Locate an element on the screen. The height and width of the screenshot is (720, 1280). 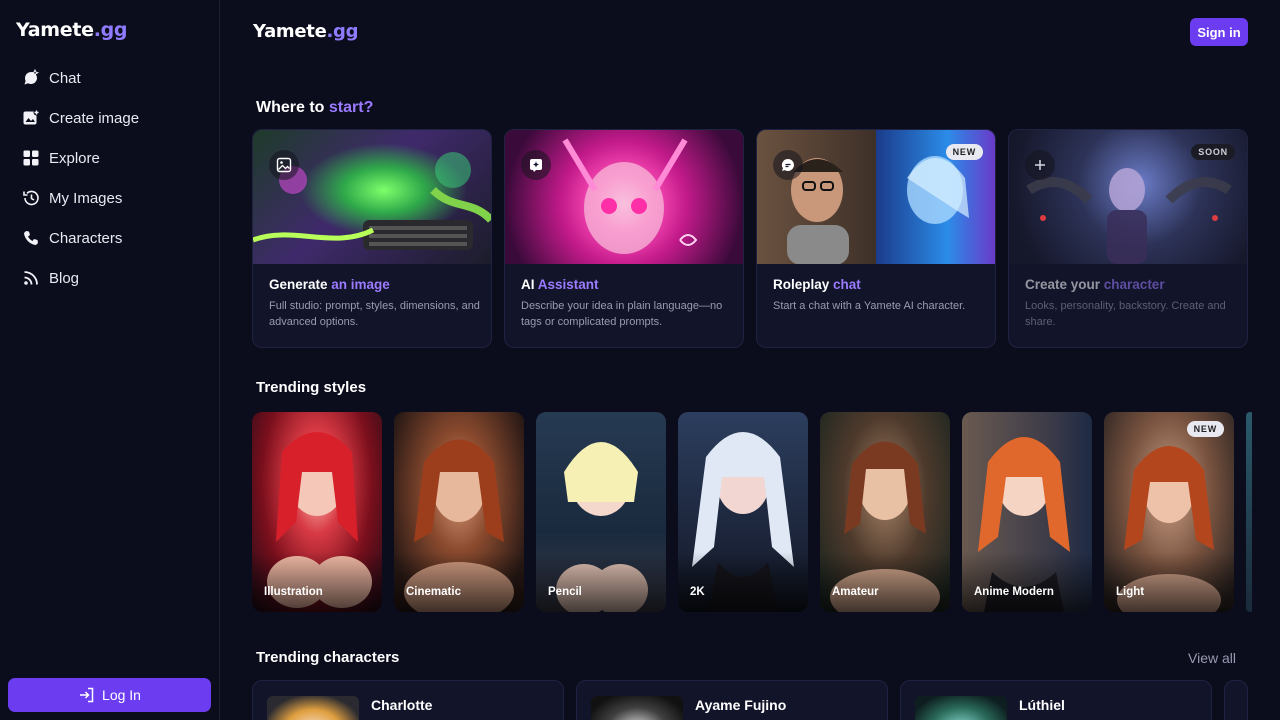
image-add-icon is located at coordinates (31, 118).